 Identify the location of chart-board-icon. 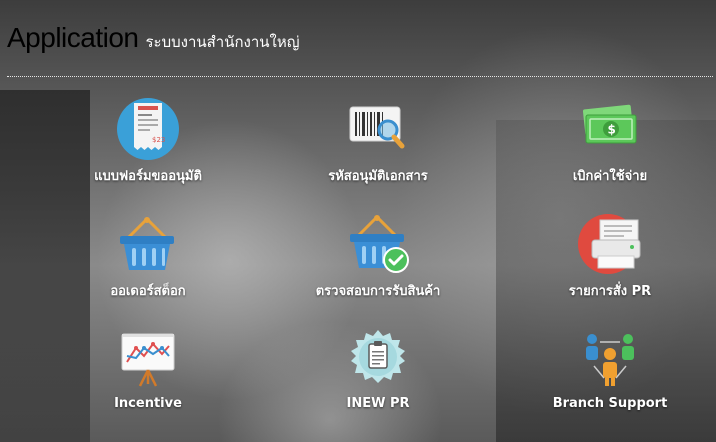
(148, 360).